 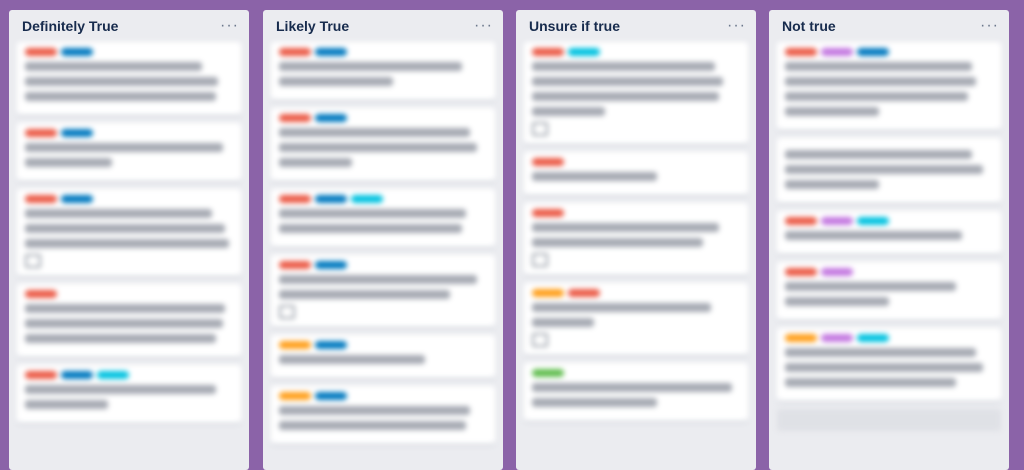 What do you see at coordinates (889, 420) in the screenshot?
I see `add-card-button` at bounding box center [889, 420].